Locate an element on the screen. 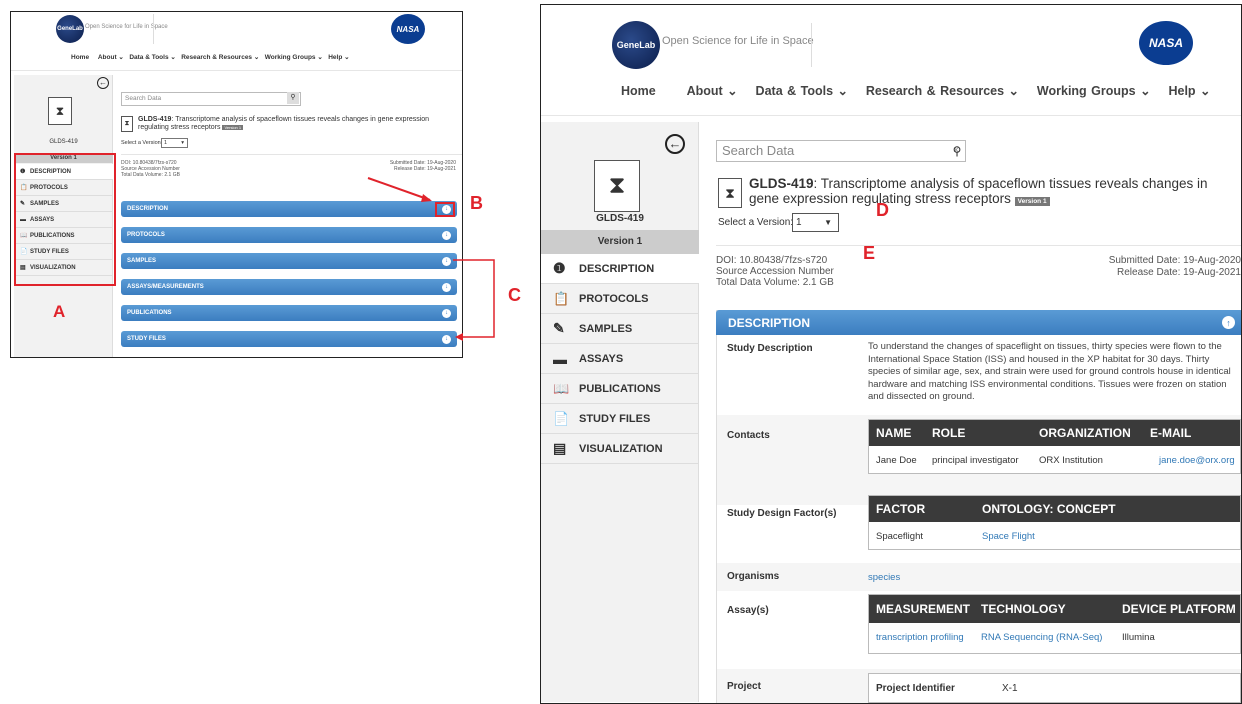 This screenshot has width=1242, height=704. collapse-icon: ↑ is located at coordinates (1228, 322).